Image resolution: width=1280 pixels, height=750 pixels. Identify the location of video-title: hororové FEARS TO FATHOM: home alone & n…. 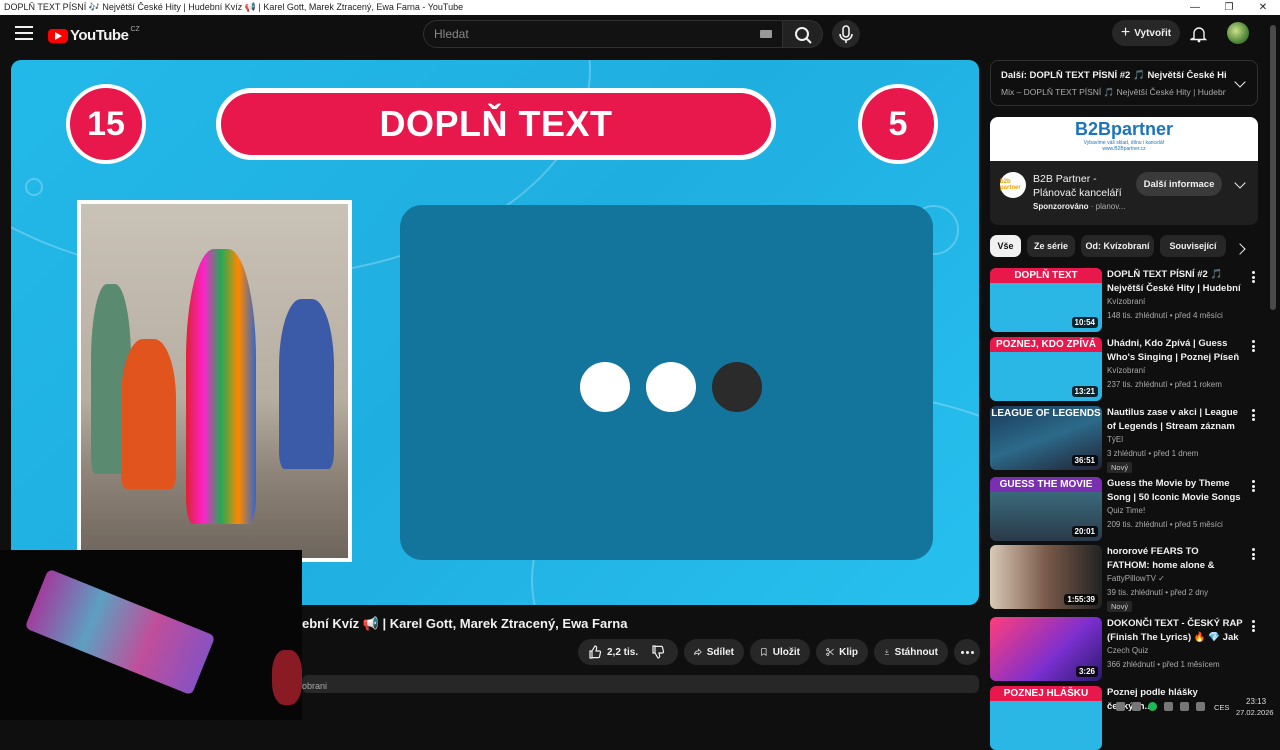
(1175, 558).